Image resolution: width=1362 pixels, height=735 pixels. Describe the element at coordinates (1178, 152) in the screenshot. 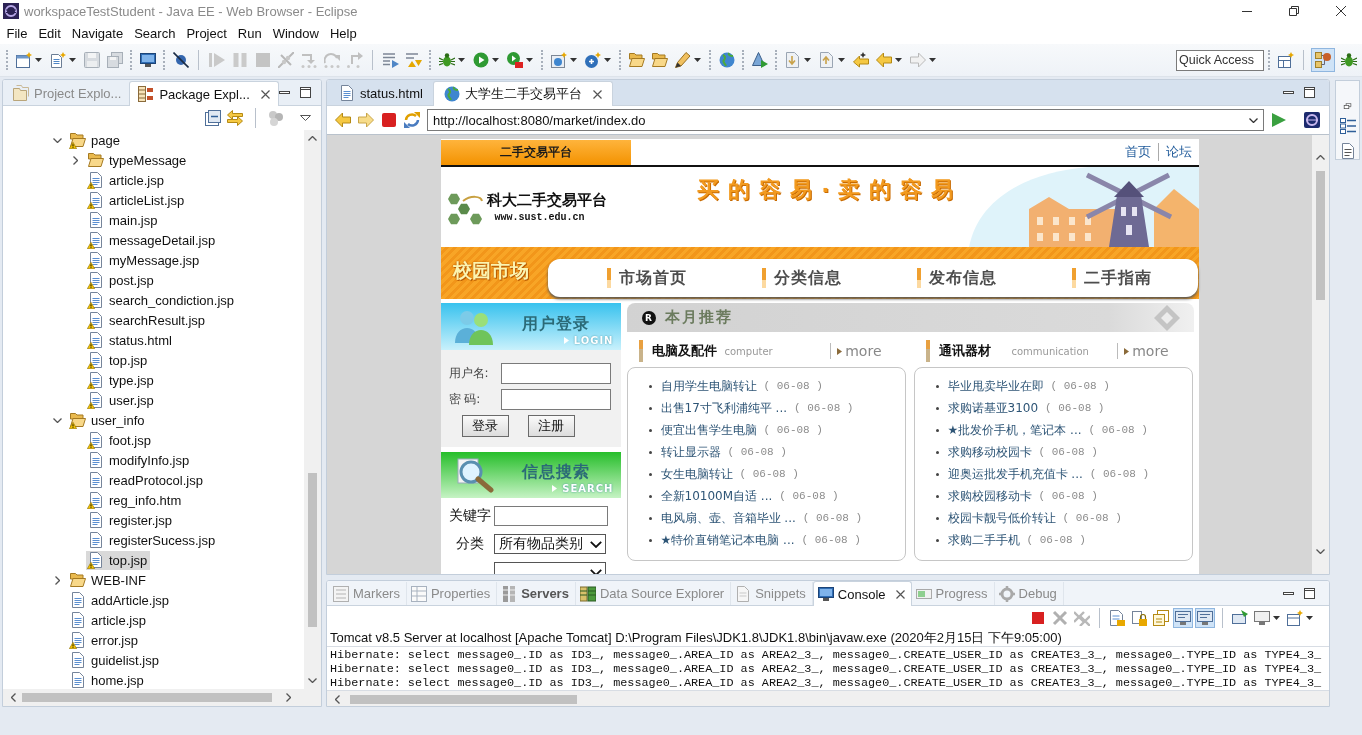

I see `header-link: 论坛` at that location.